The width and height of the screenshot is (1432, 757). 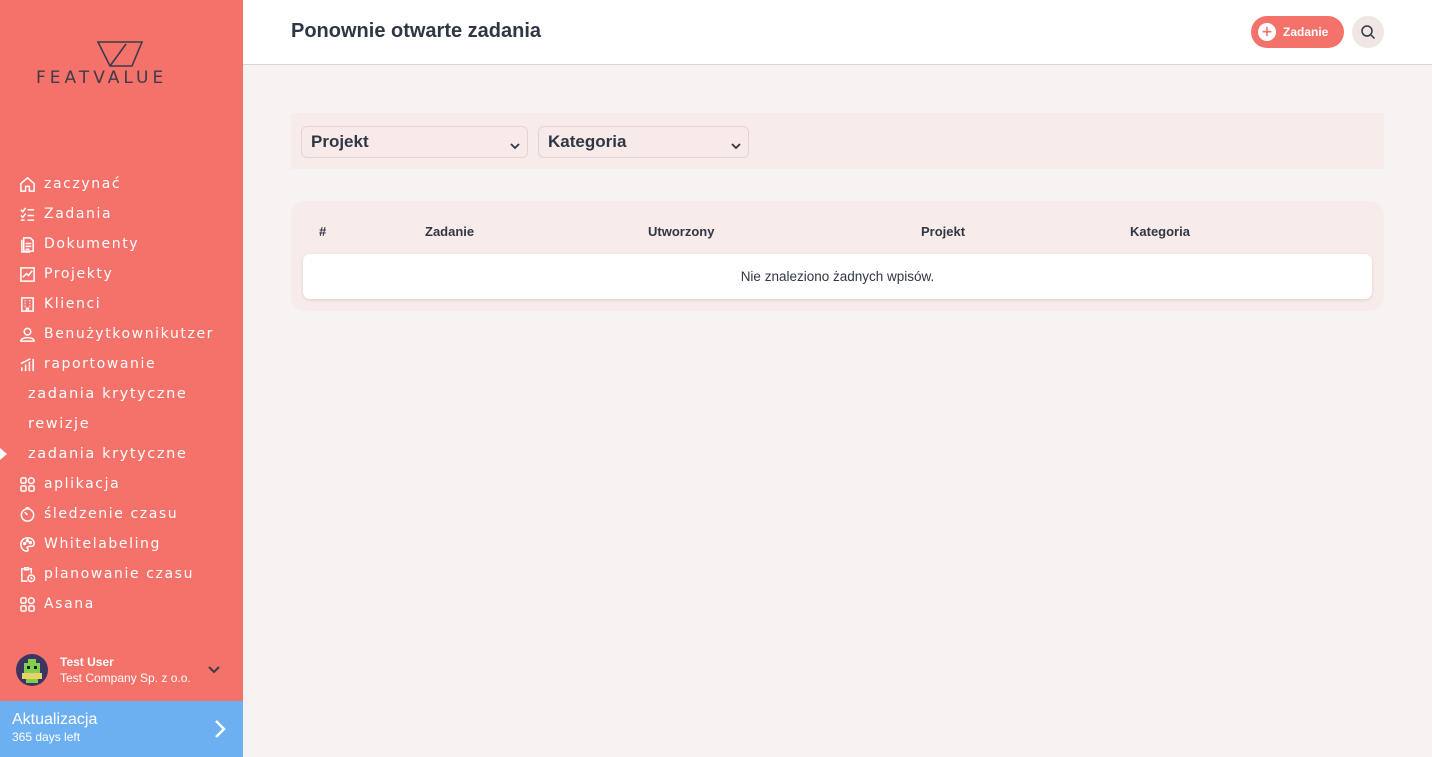 I want to click on sidebar-item-zadania: Zadania, so click(x=121, y=214).